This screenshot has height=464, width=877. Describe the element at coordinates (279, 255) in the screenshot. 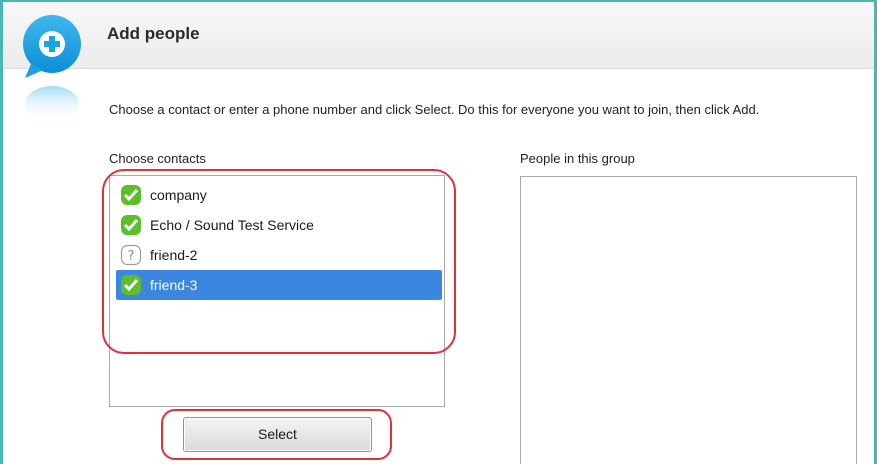

I see `contact-item-friend-2: ? friend-2` at that location.